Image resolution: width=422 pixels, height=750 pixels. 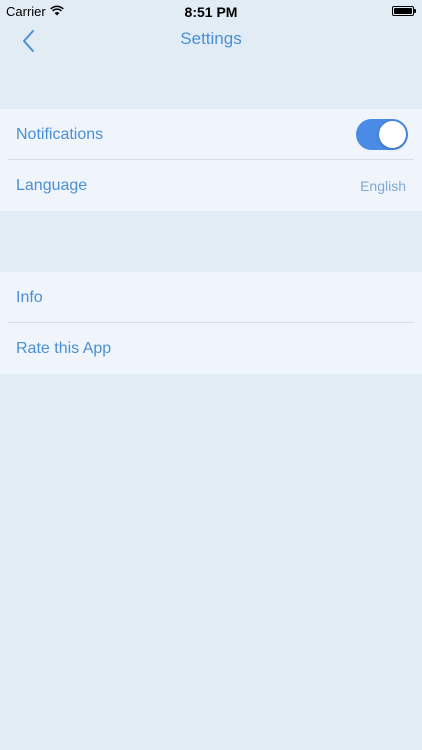 I want to click on rate-app-label: Rate this App, so click(x=64, y=348).